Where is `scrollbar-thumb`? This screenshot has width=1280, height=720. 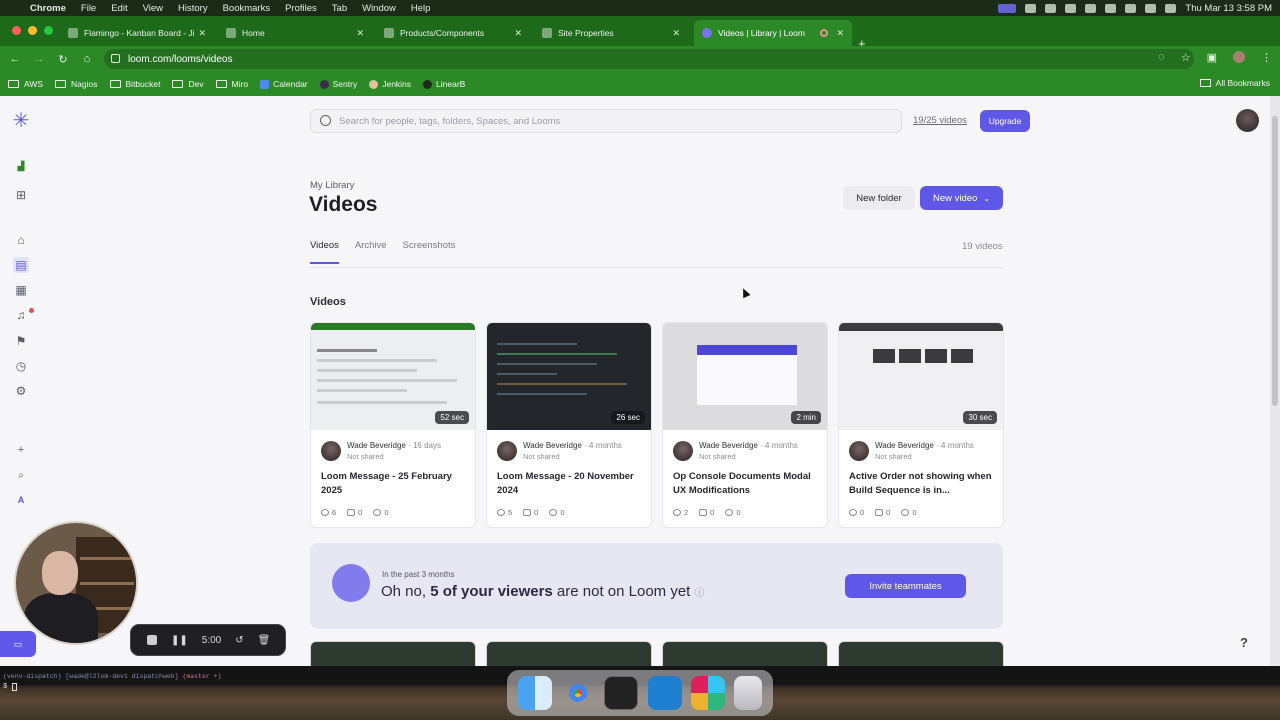 scrollbar-thumb is located at coordinates (1275, 261).